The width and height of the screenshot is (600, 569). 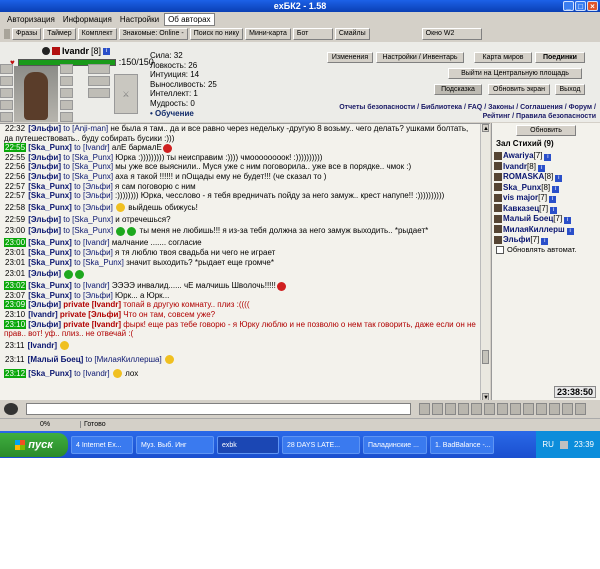 I want to click on user-name: МилаяКиллерш, so click(x=534, y=229).